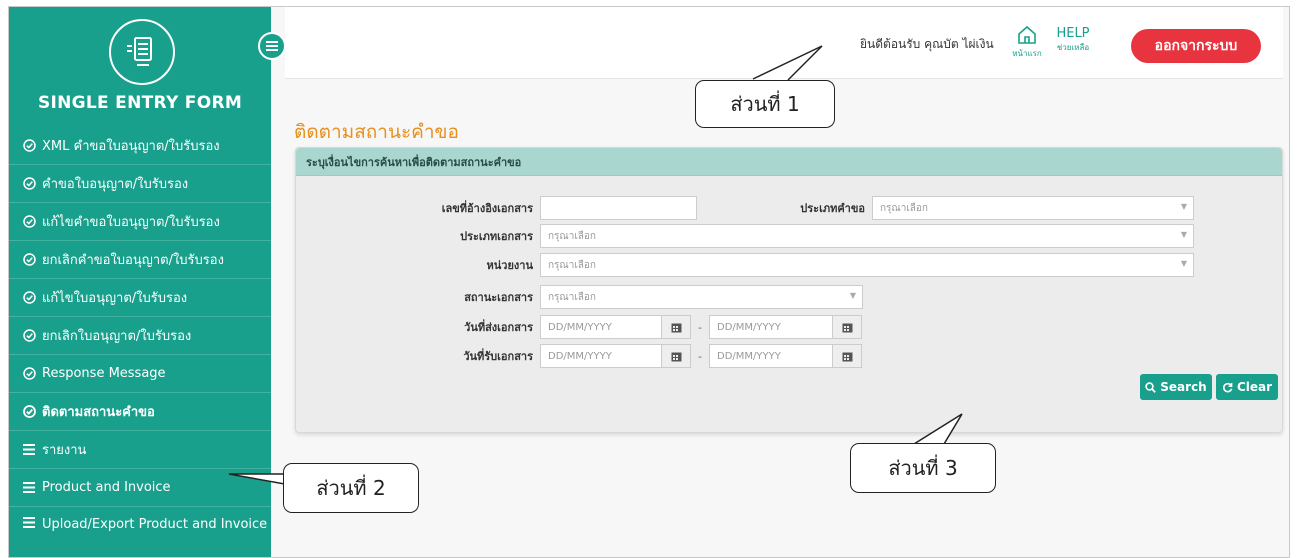  I want to click on sidebar-item-xml-request: XML คำขอใบอนุญาต/ใบรับรอง, so click(140, 146).